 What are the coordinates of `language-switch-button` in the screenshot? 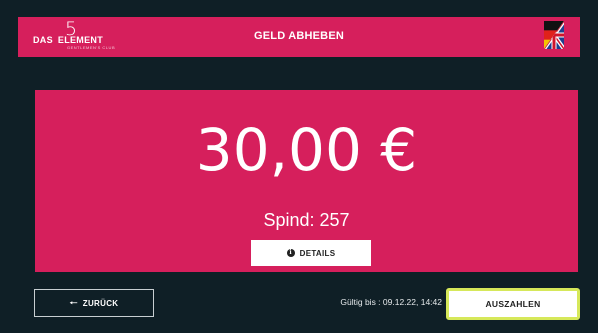 It's located at (554, 35).